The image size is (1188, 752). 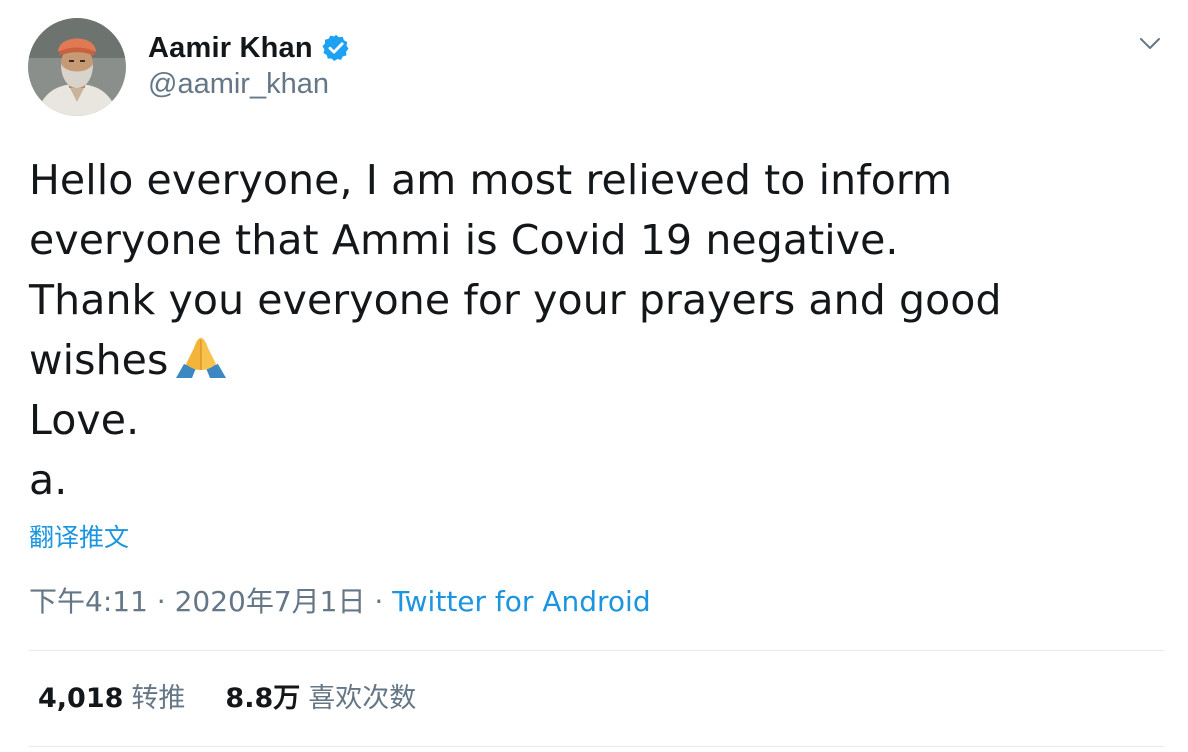 I want to click on retweets-count: 4,018, so click(x=81, y=698).